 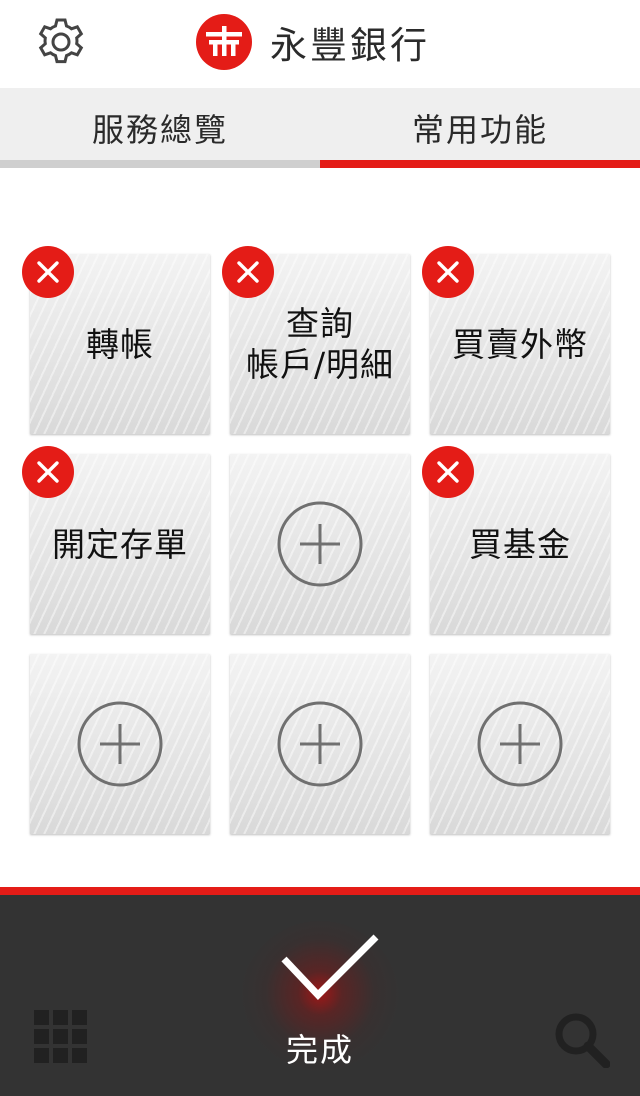 What do you see at coordinates (120, 544) in the screenshot?
I see `tile-label: 開定存單` at bounding box center [120, 544].